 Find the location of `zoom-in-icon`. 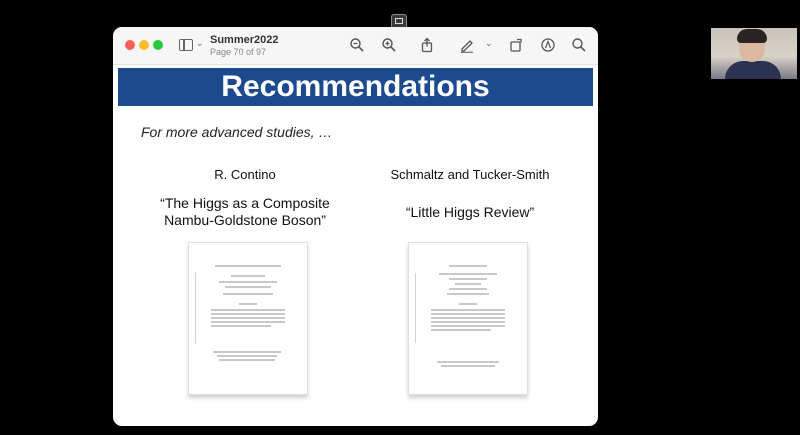

zoom-in-icon is located at coordinates (389, 45).